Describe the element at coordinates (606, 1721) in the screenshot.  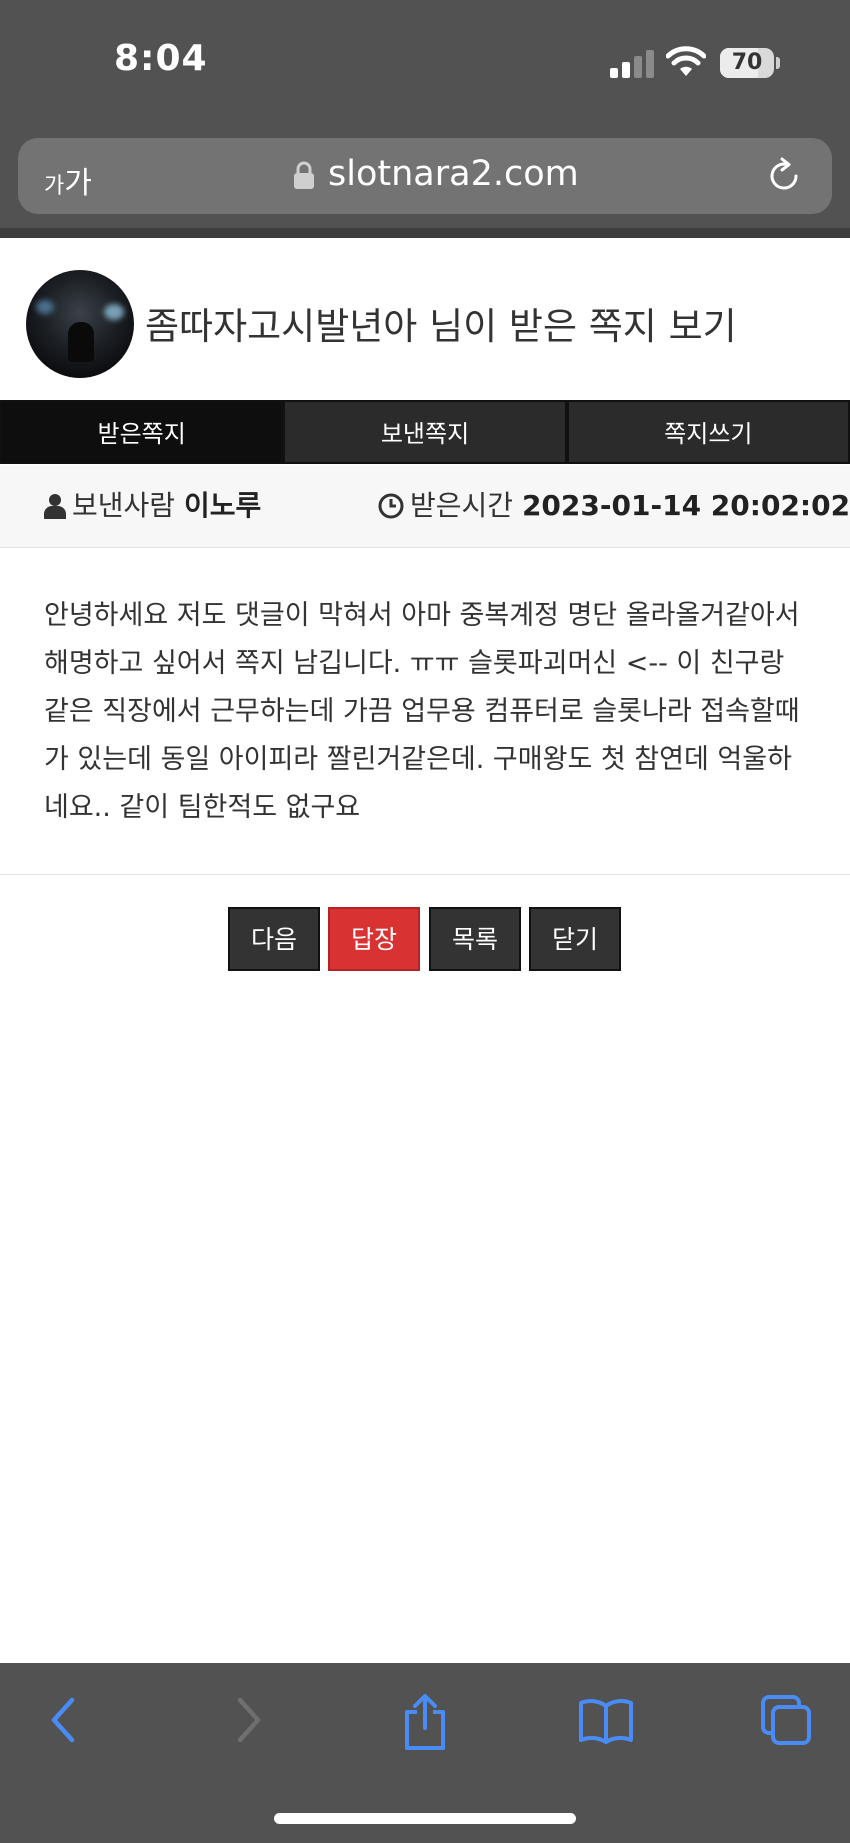
I see `book-icon` at that location.